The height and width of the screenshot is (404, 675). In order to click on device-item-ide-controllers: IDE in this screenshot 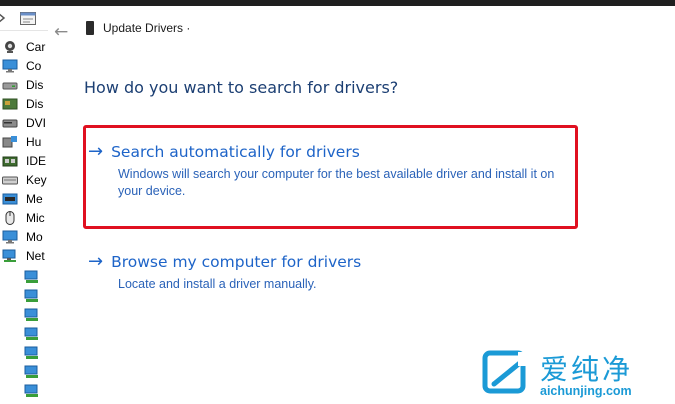, I will do `click(24, 161)`.